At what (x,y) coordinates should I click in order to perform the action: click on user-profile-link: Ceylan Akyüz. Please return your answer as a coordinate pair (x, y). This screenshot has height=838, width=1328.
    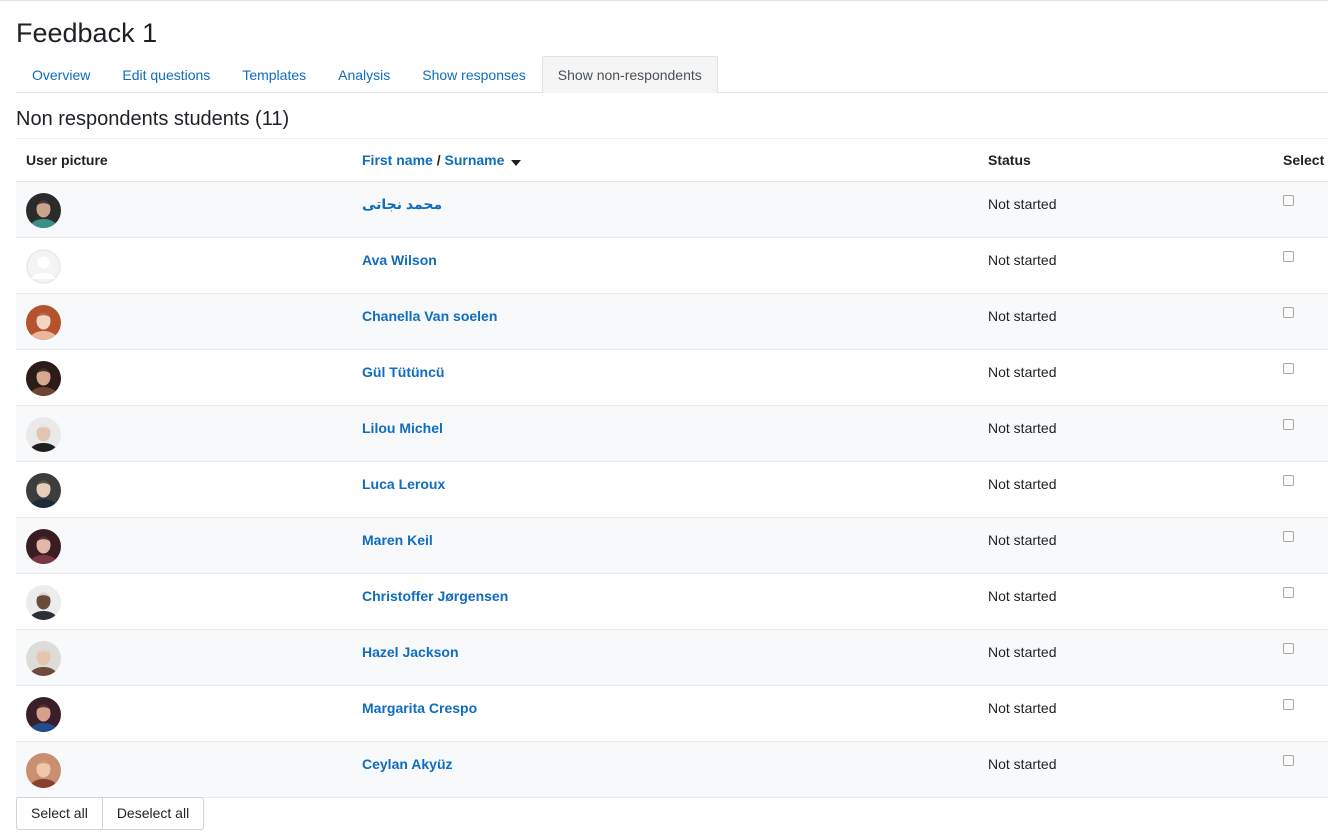
    Looking at the image, I should click on (407, 764).